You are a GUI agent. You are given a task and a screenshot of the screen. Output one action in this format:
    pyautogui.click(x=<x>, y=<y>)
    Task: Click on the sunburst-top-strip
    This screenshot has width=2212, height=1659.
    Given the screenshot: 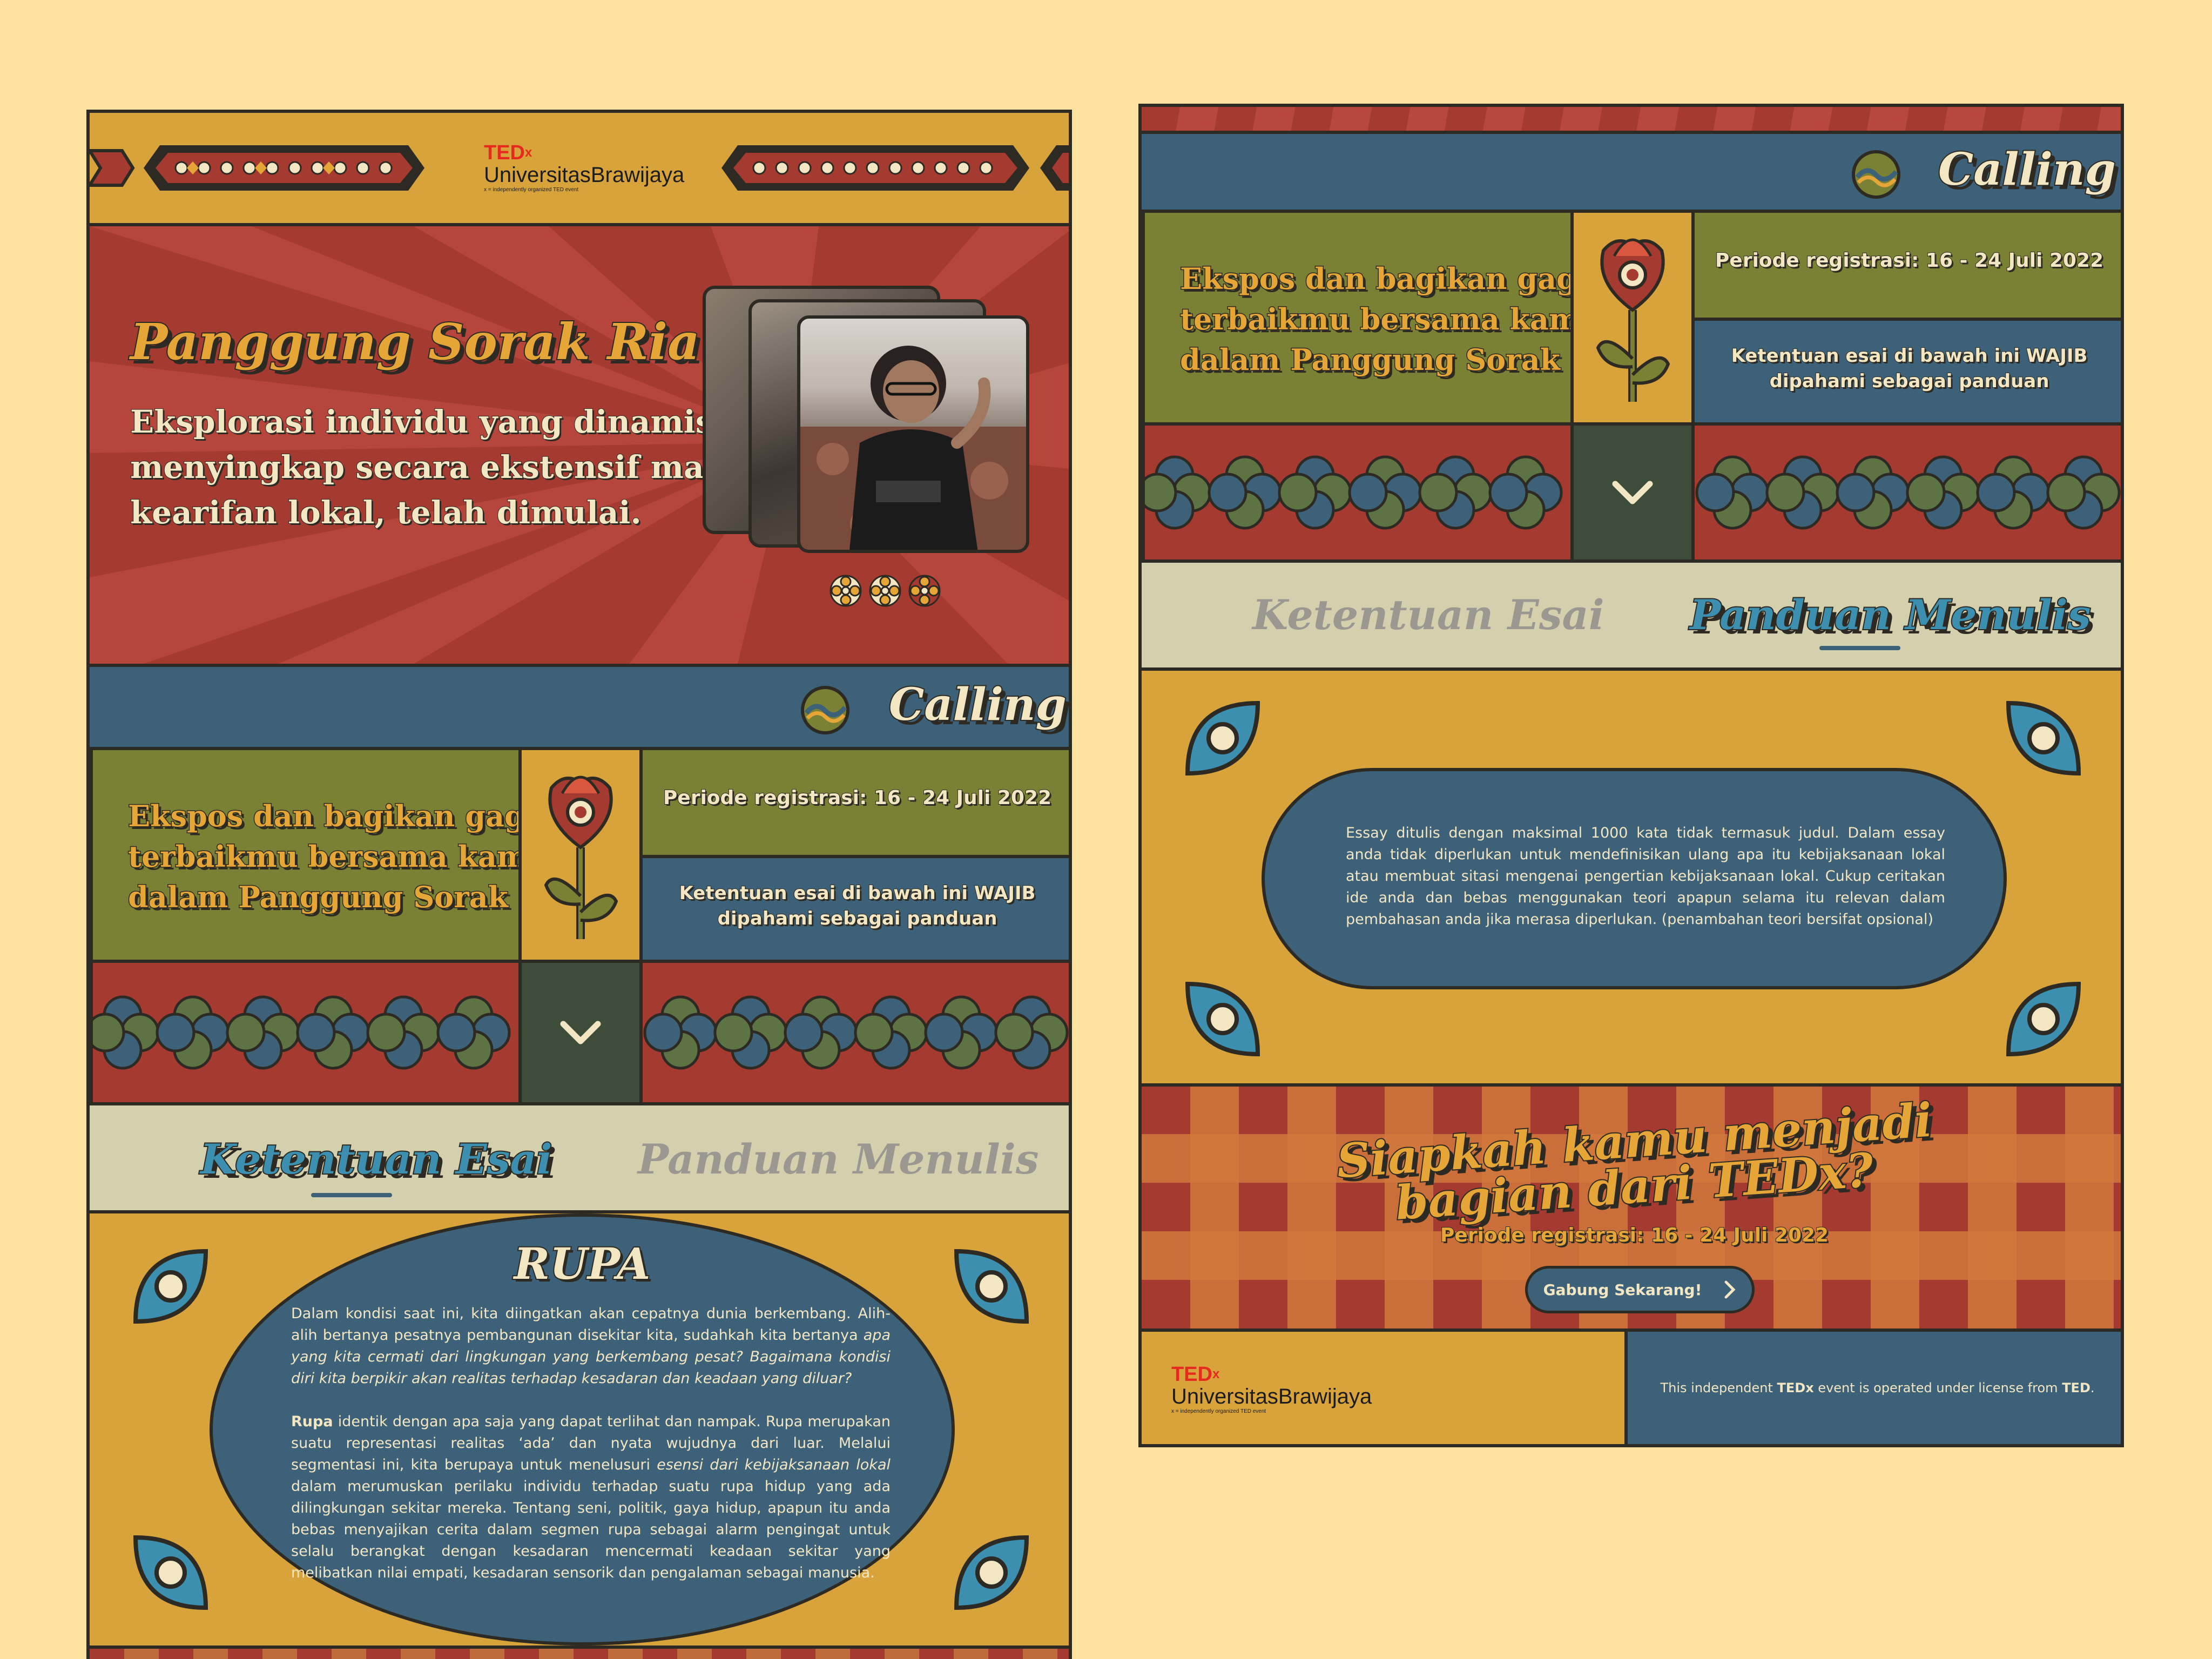 What is the action you would take?
    pyautogui.click(x=1631, y=119)
    